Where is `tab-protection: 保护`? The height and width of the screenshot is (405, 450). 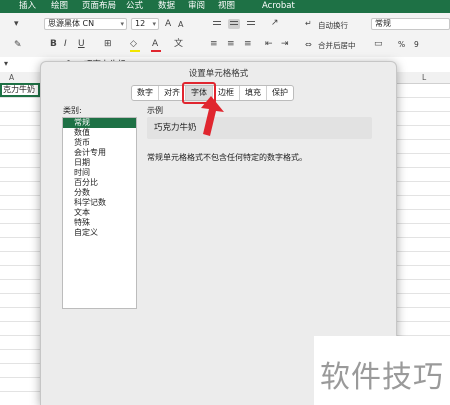 tab-protection: 保护 is located at coordinates (280, 93).